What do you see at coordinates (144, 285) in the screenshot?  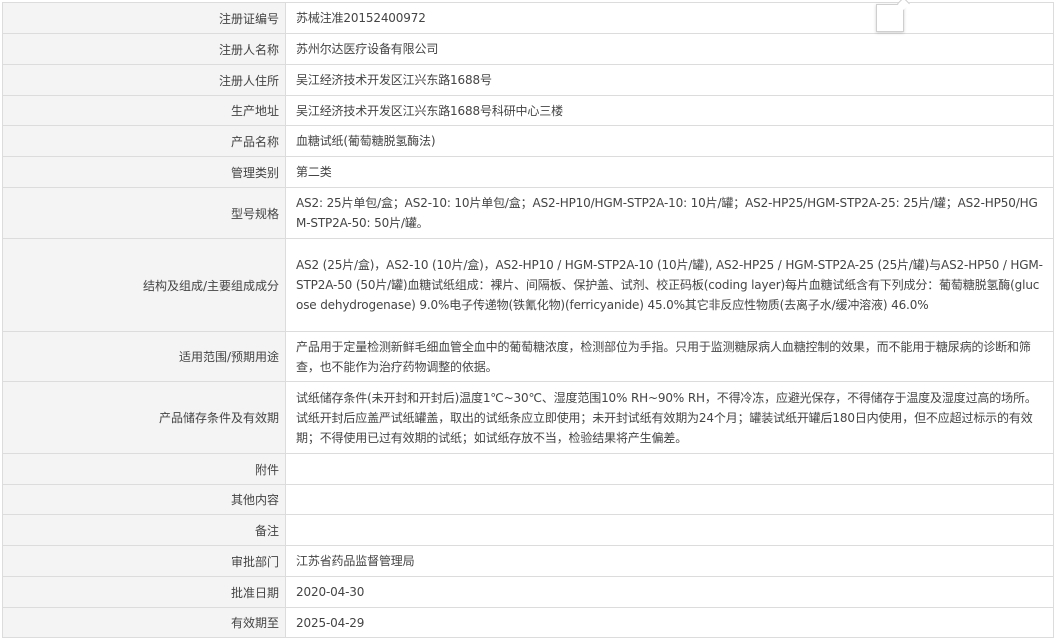 I see `field-label-composition: 结构及组成/主要组成成分` at bounding box center [144, 285].